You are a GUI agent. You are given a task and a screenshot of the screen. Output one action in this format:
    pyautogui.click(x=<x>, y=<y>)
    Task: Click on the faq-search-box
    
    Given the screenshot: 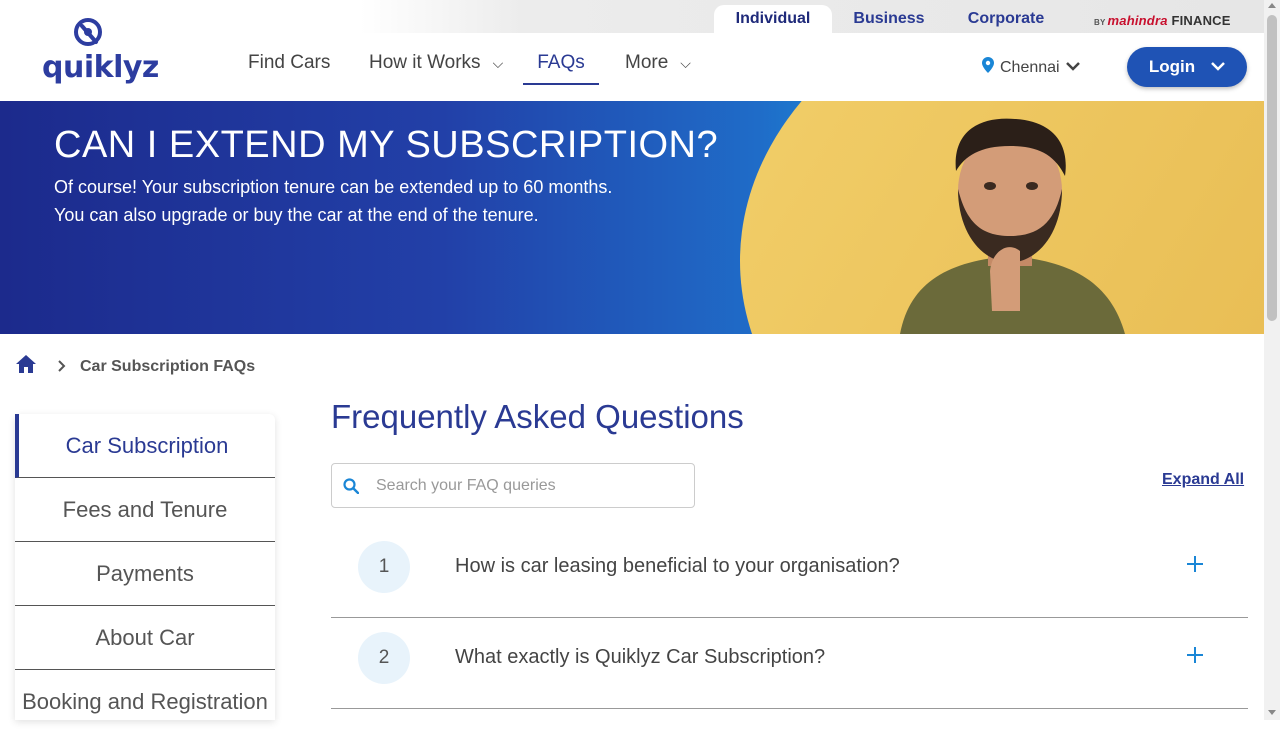 What is the action you would take?
    pyautogui.click(x=513, y=485)
    